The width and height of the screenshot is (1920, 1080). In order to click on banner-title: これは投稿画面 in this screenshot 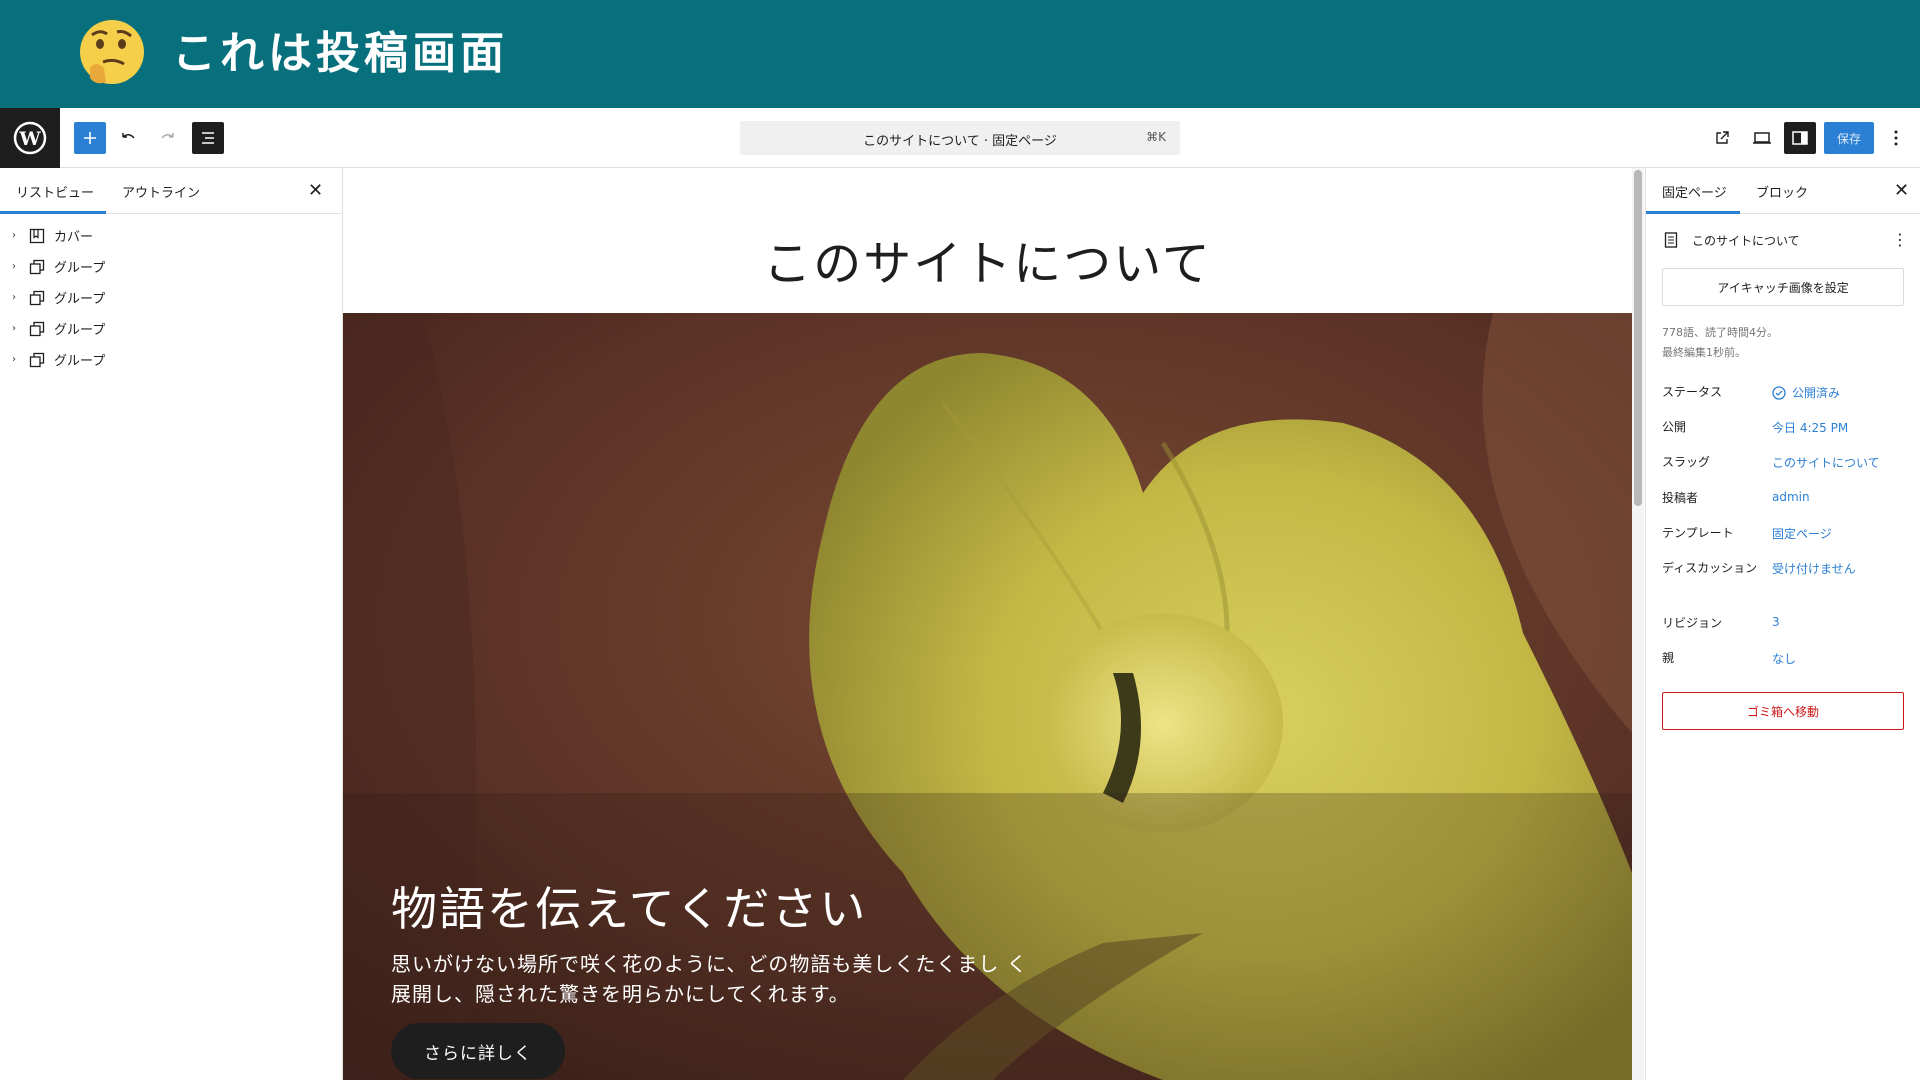, I will do `click(340, 53)`.